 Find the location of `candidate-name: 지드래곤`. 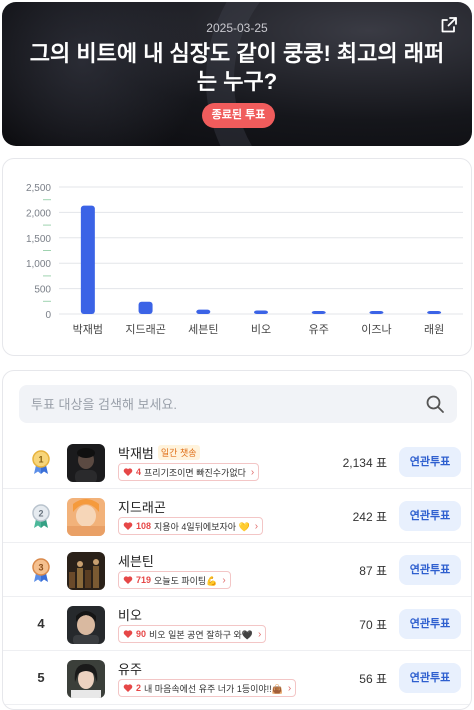

candidate-name: 지드래곤 is located at coordinates (142, 507).